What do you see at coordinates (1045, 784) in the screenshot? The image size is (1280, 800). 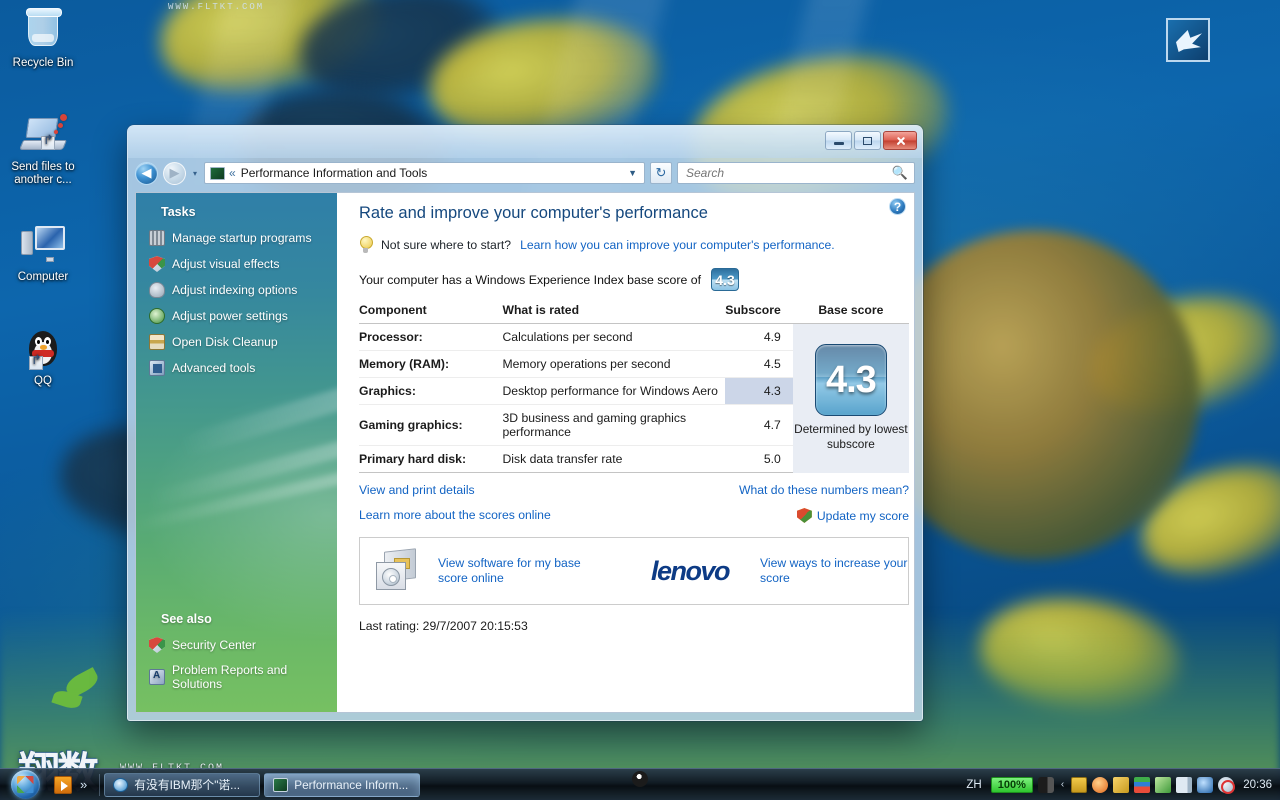 I see `power-plug-icon` at bounding box center [1045, 784].